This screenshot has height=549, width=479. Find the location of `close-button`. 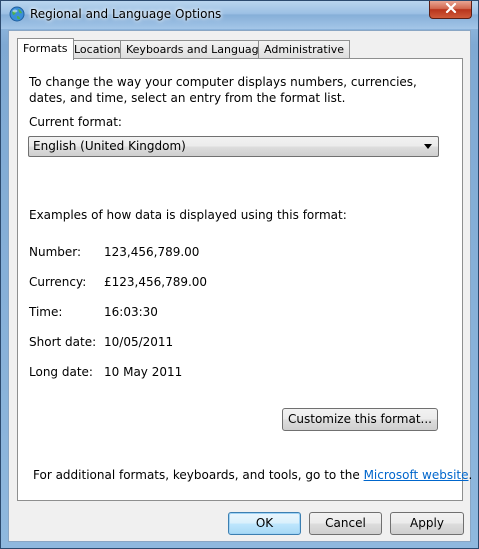

close-button is located at coordinates (450, 10).